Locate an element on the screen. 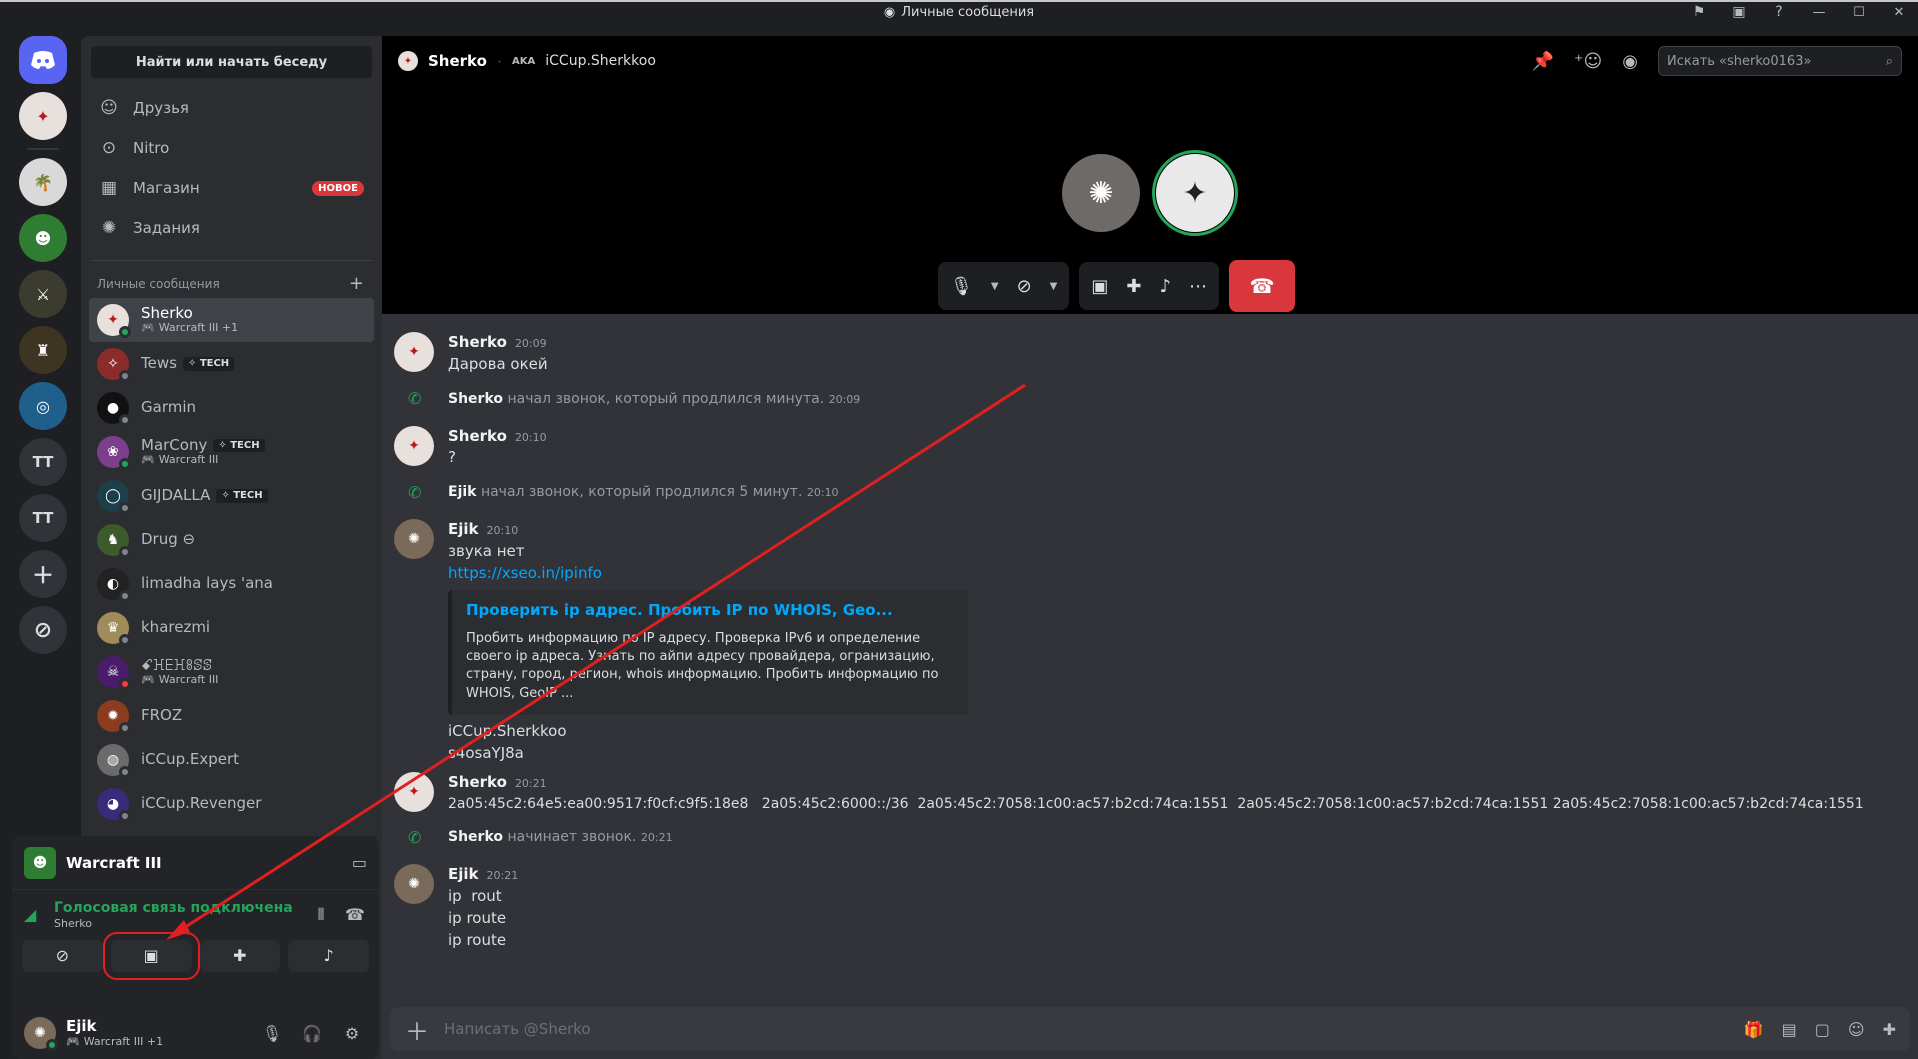  soundboard-icon: ♪ is located at coordinates (1165, 286).